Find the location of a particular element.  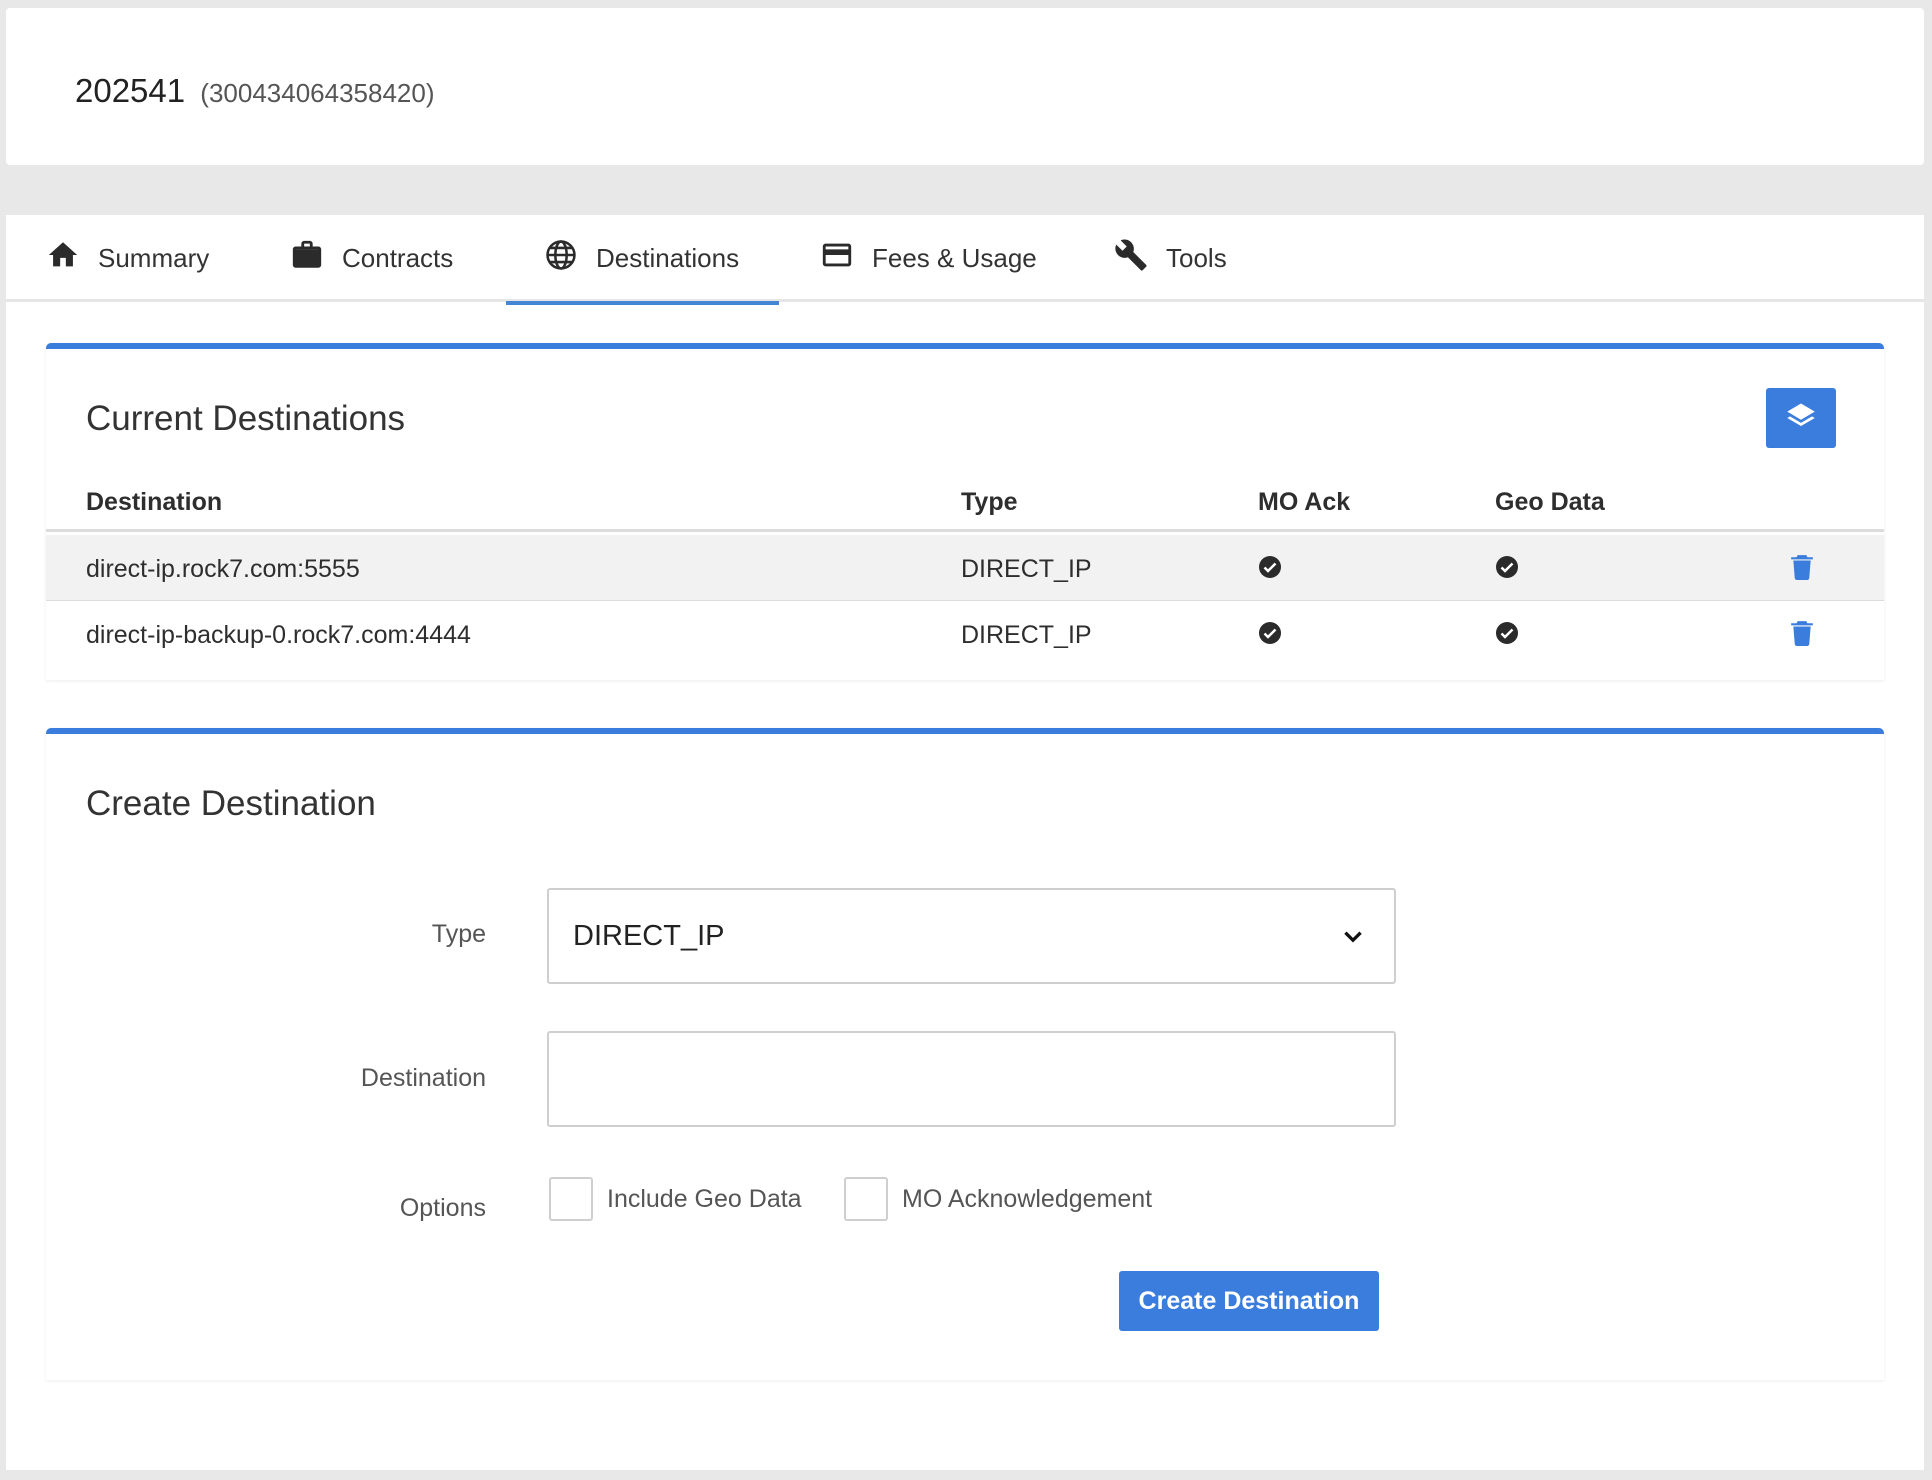

device-title: 202541 (300434064358420) is located at coordinates (255, 91).